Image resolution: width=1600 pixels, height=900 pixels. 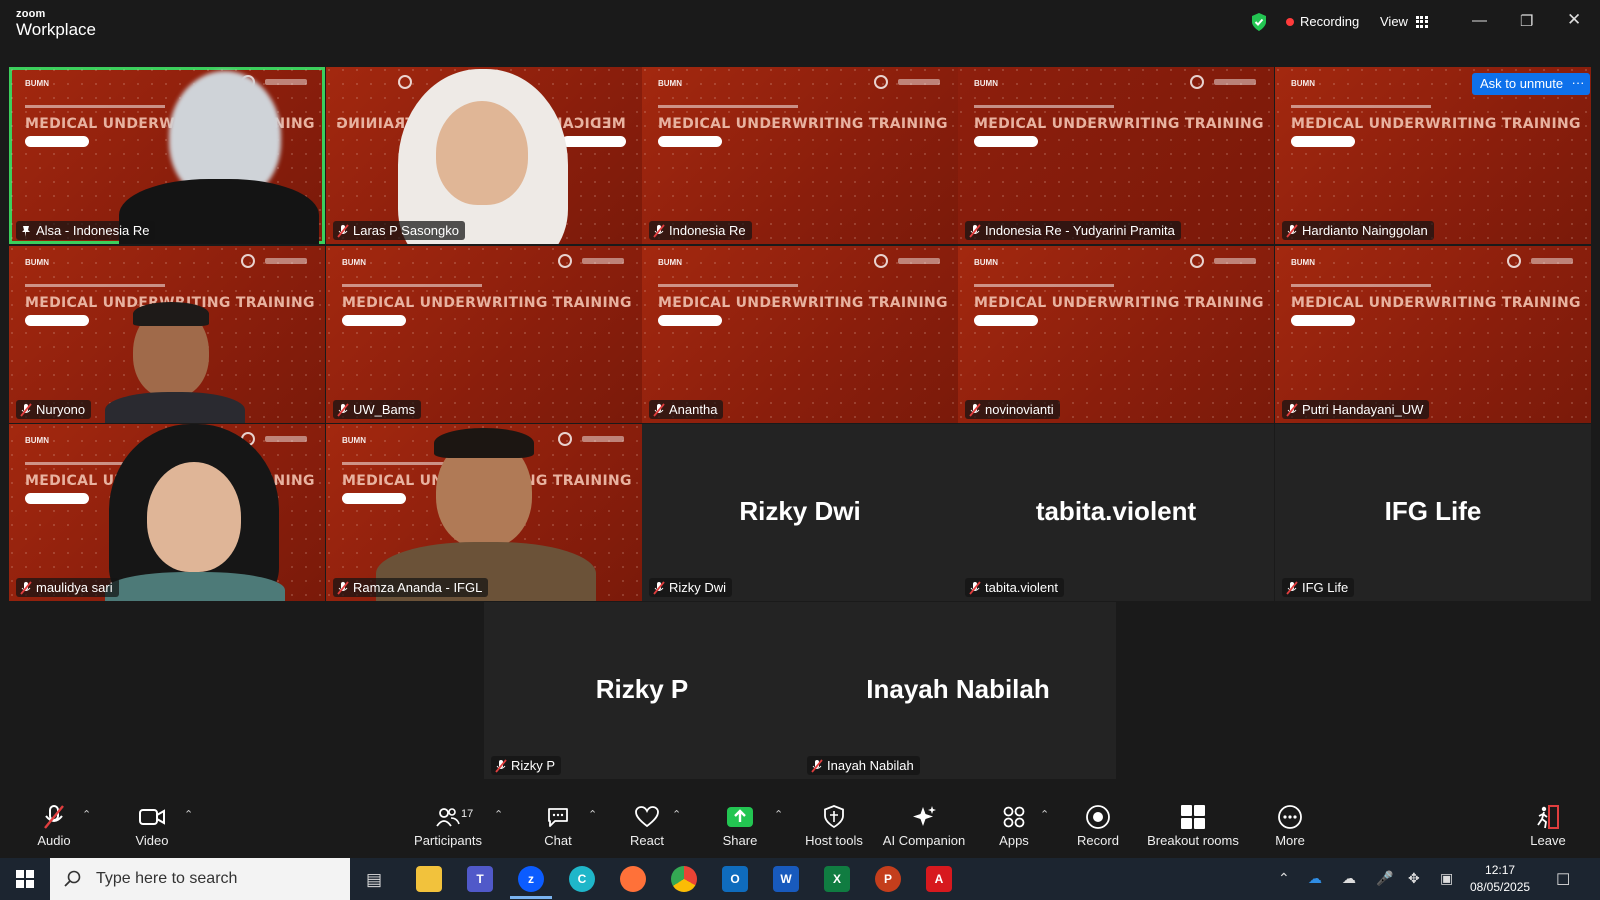 I want to click on record-button: Record, so click(x=1098, y=826).